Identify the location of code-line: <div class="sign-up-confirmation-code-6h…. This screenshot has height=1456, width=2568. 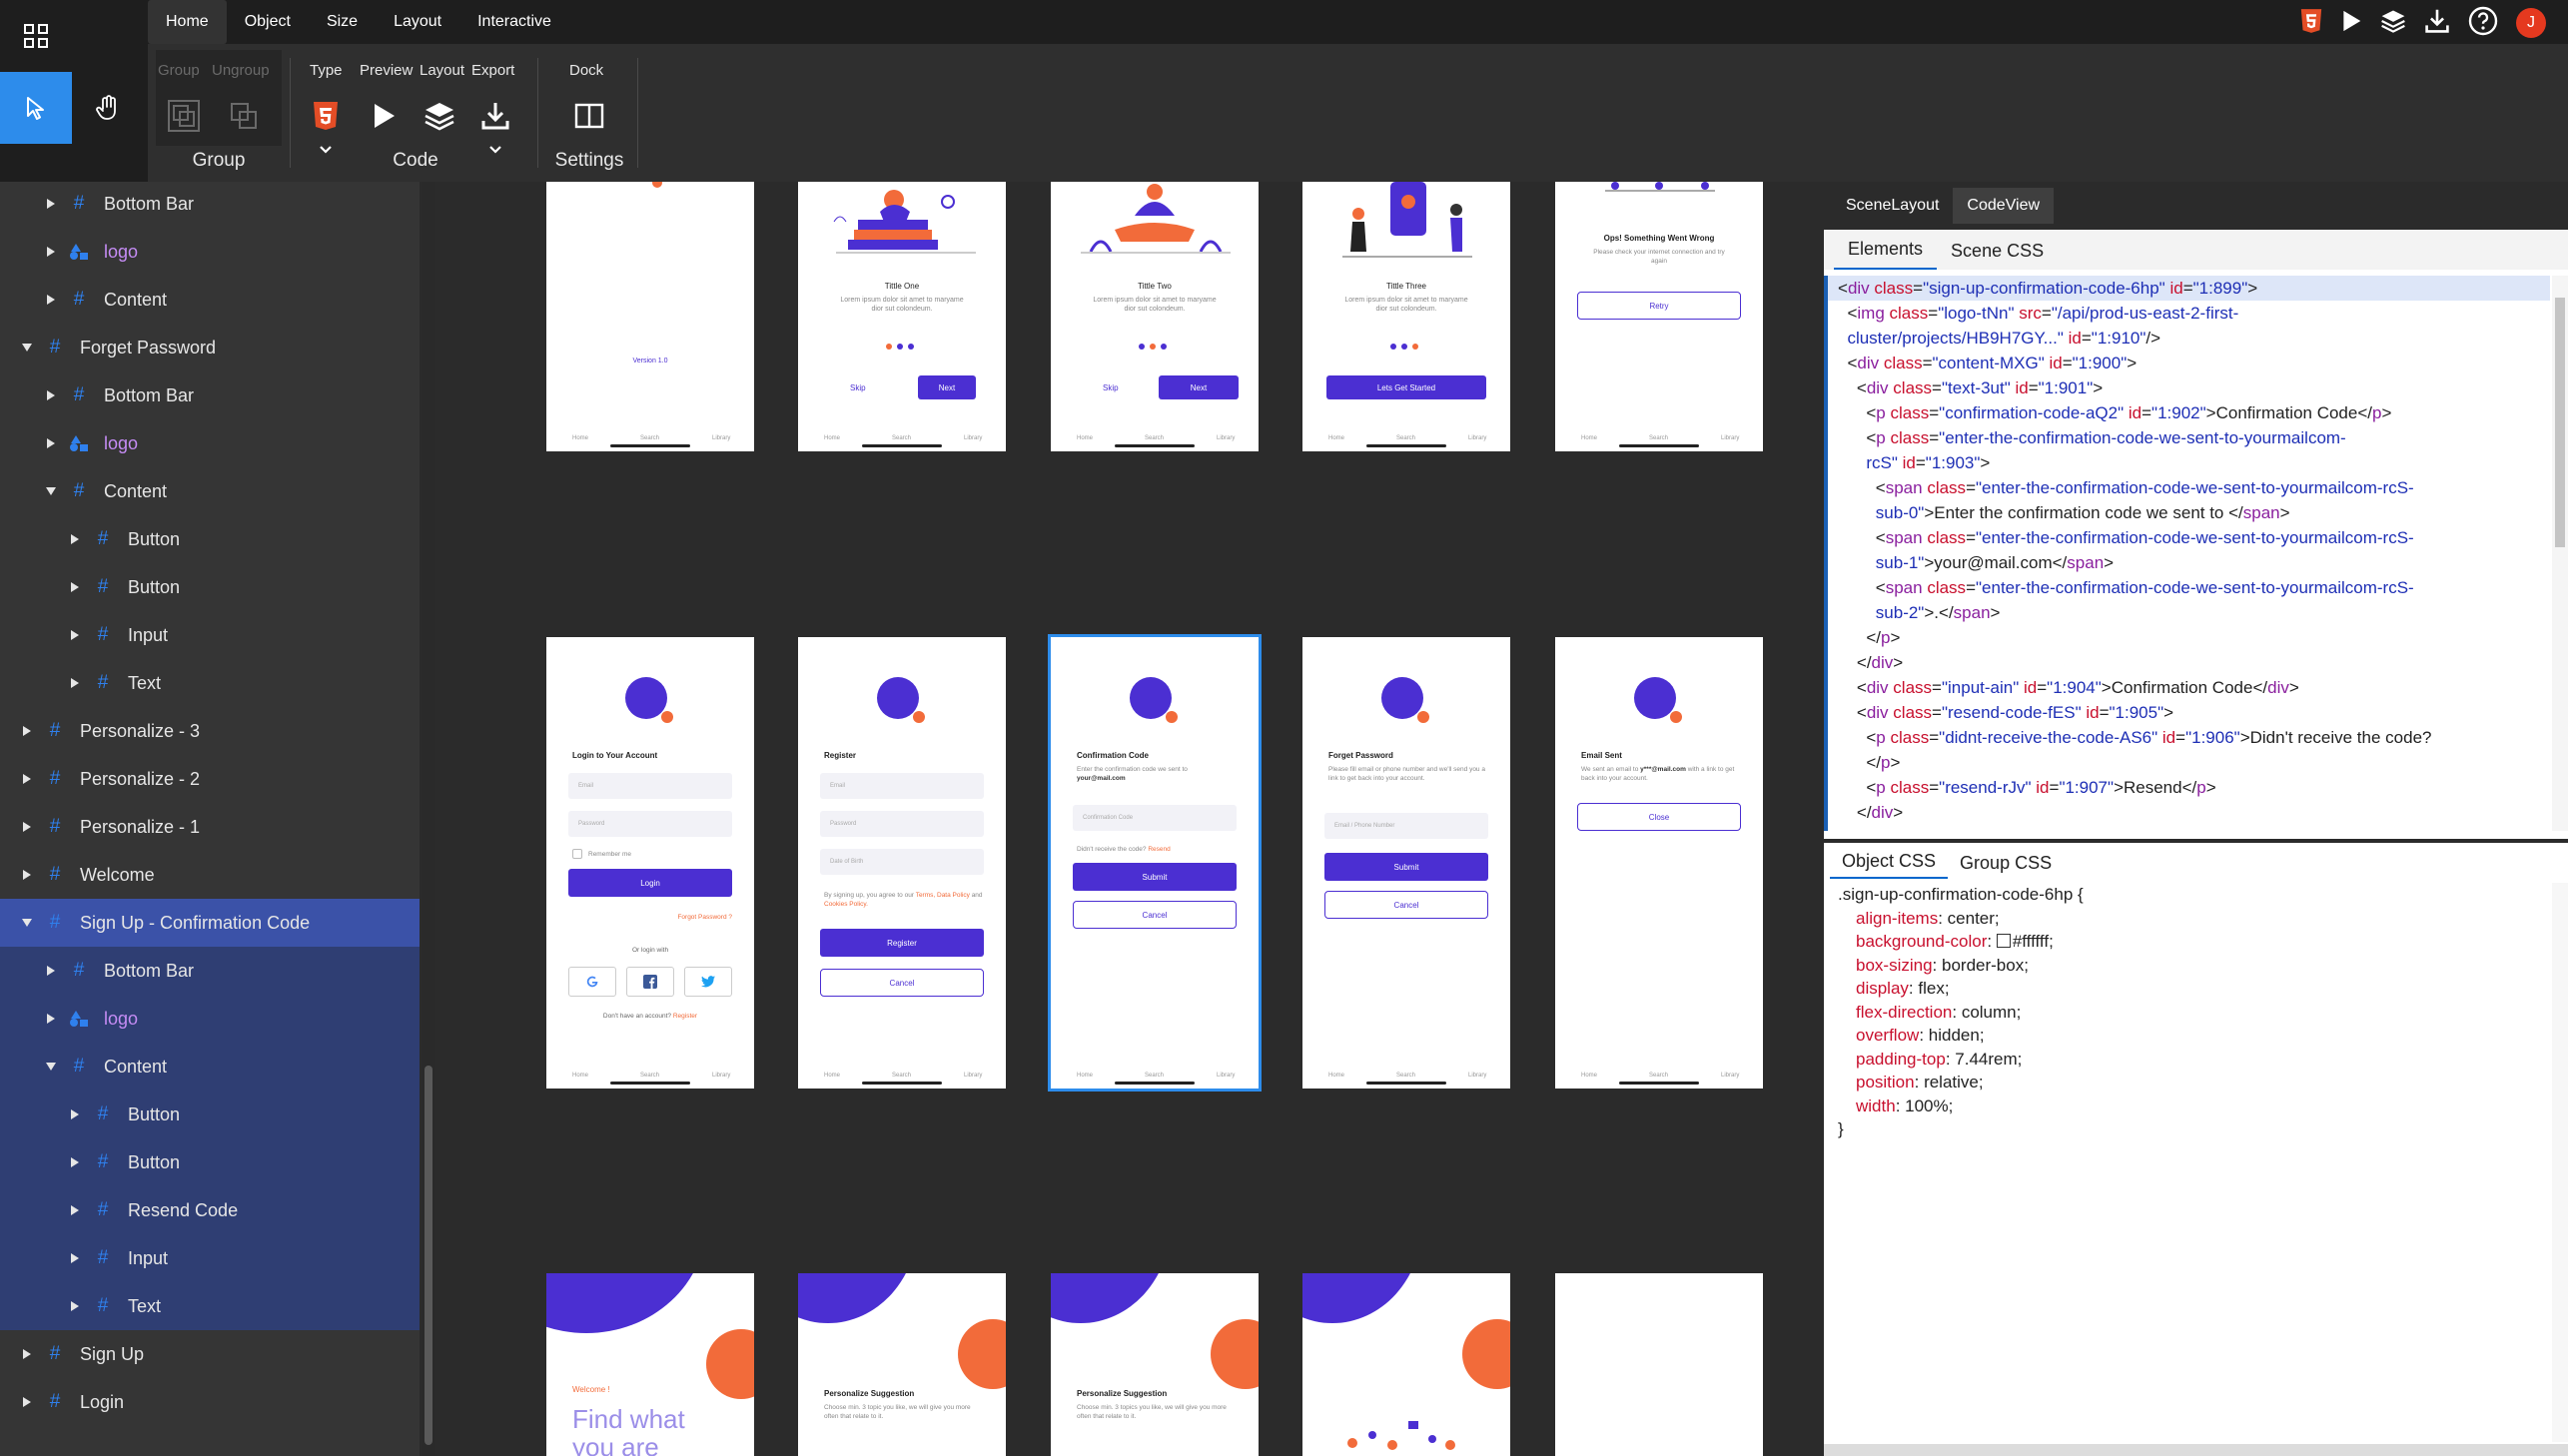
(2189, 288).